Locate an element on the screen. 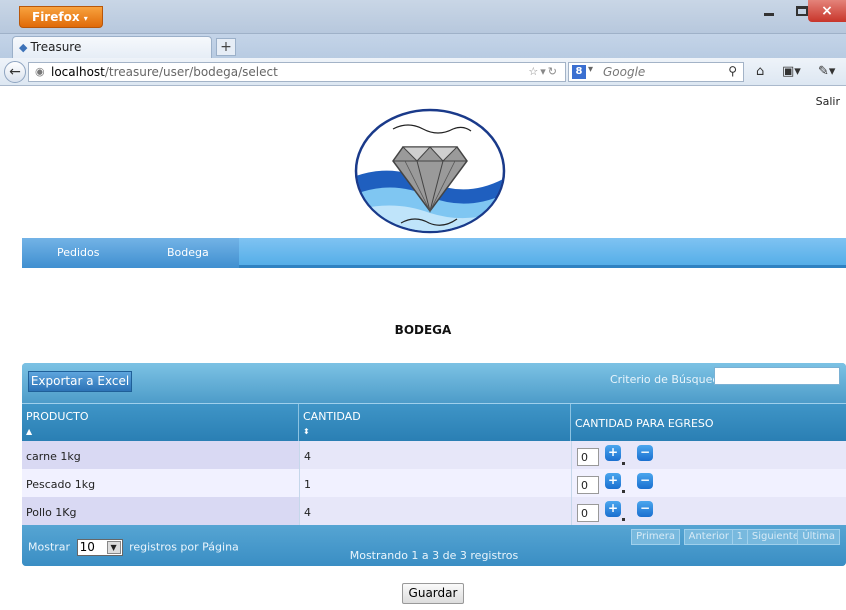 The width and height of the screenshot is (846, 610). column-label: CANTIDAD PARA EGRESO is located at coordinates (644, 423).